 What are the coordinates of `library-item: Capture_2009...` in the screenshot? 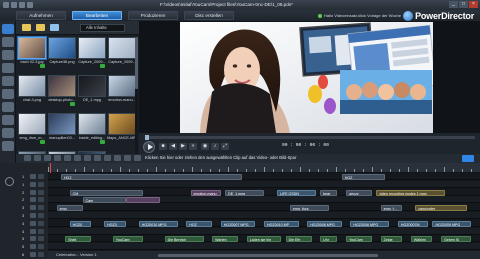 It's located at (122, 53).